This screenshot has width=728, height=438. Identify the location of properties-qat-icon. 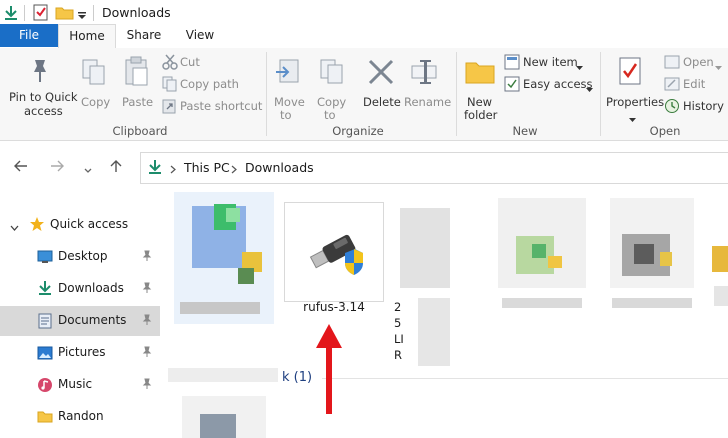
(41, 14).